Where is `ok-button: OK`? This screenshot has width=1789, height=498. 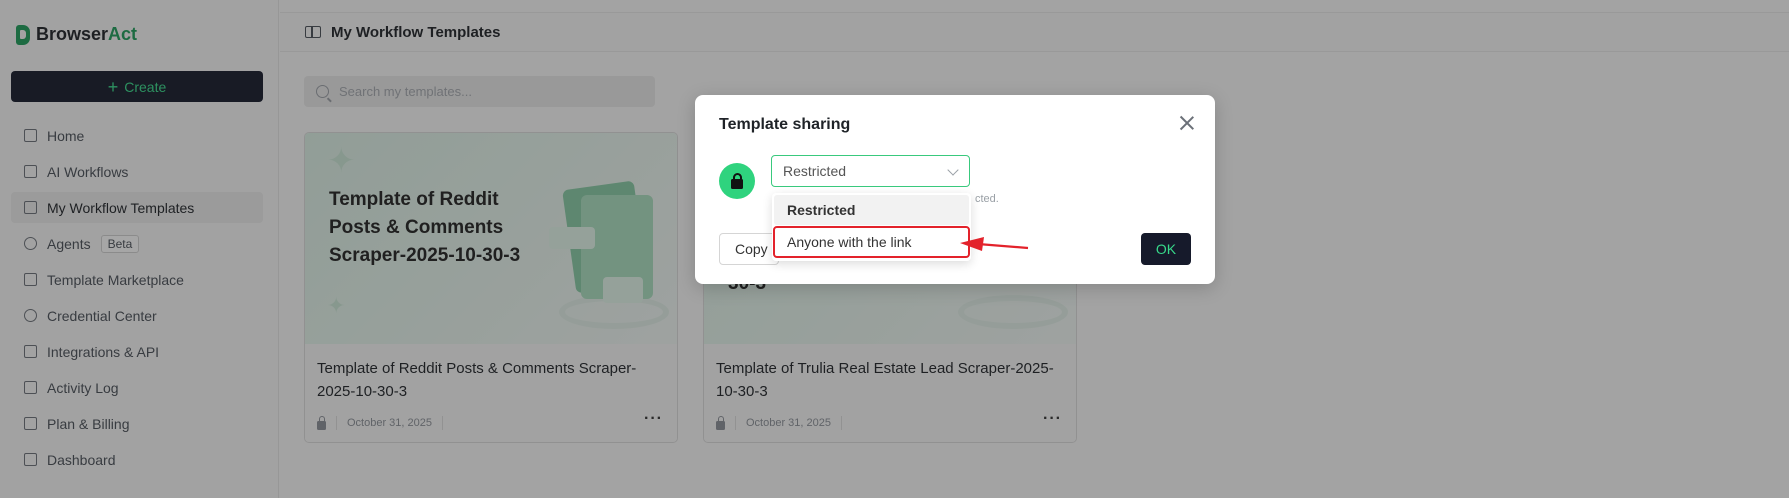 ok-button: OK is located at coordinates (1166, 249).